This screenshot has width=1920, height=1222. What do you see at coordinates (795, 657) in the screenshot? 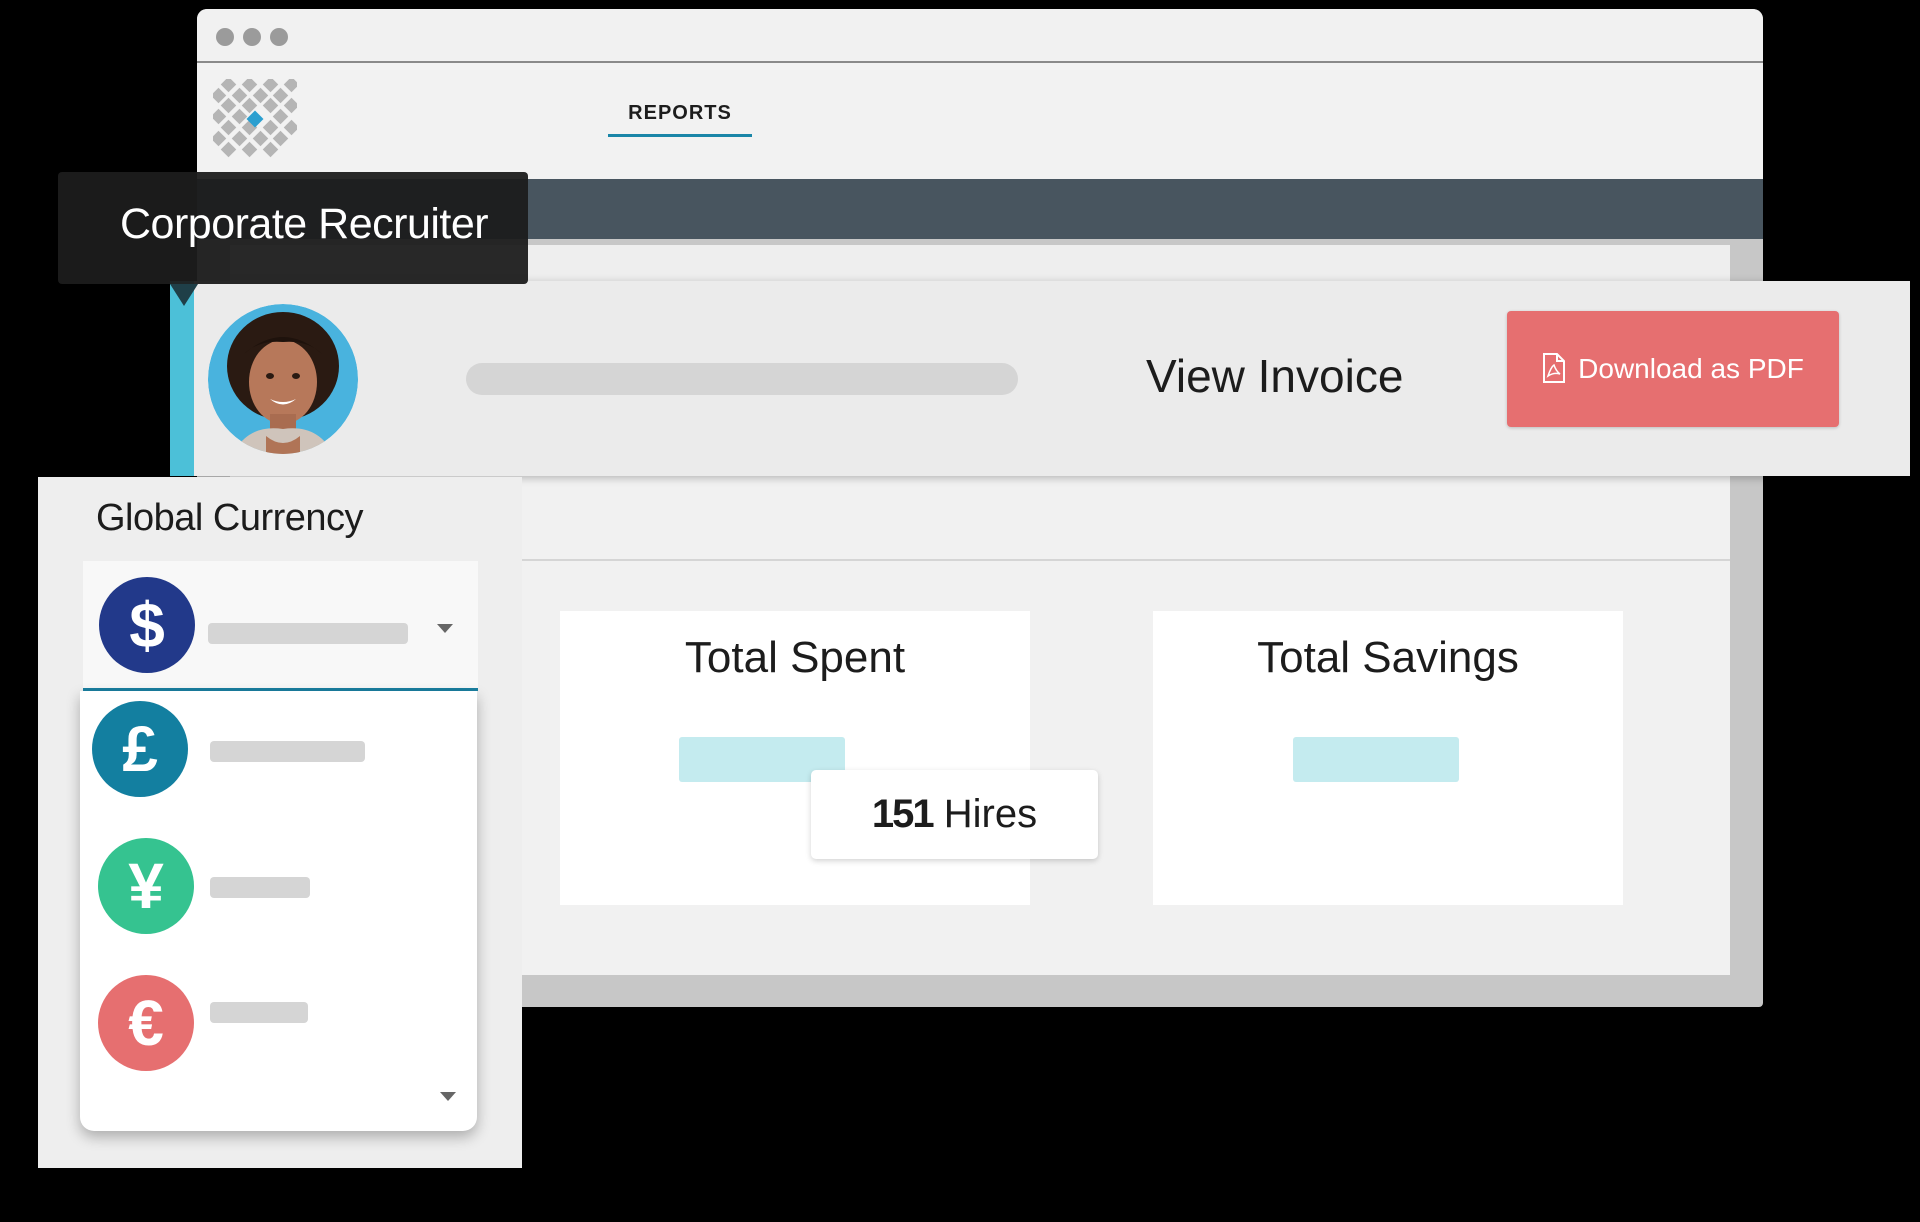
I see `total-spent-title: Total Spent` at bounding box center [795, 657].